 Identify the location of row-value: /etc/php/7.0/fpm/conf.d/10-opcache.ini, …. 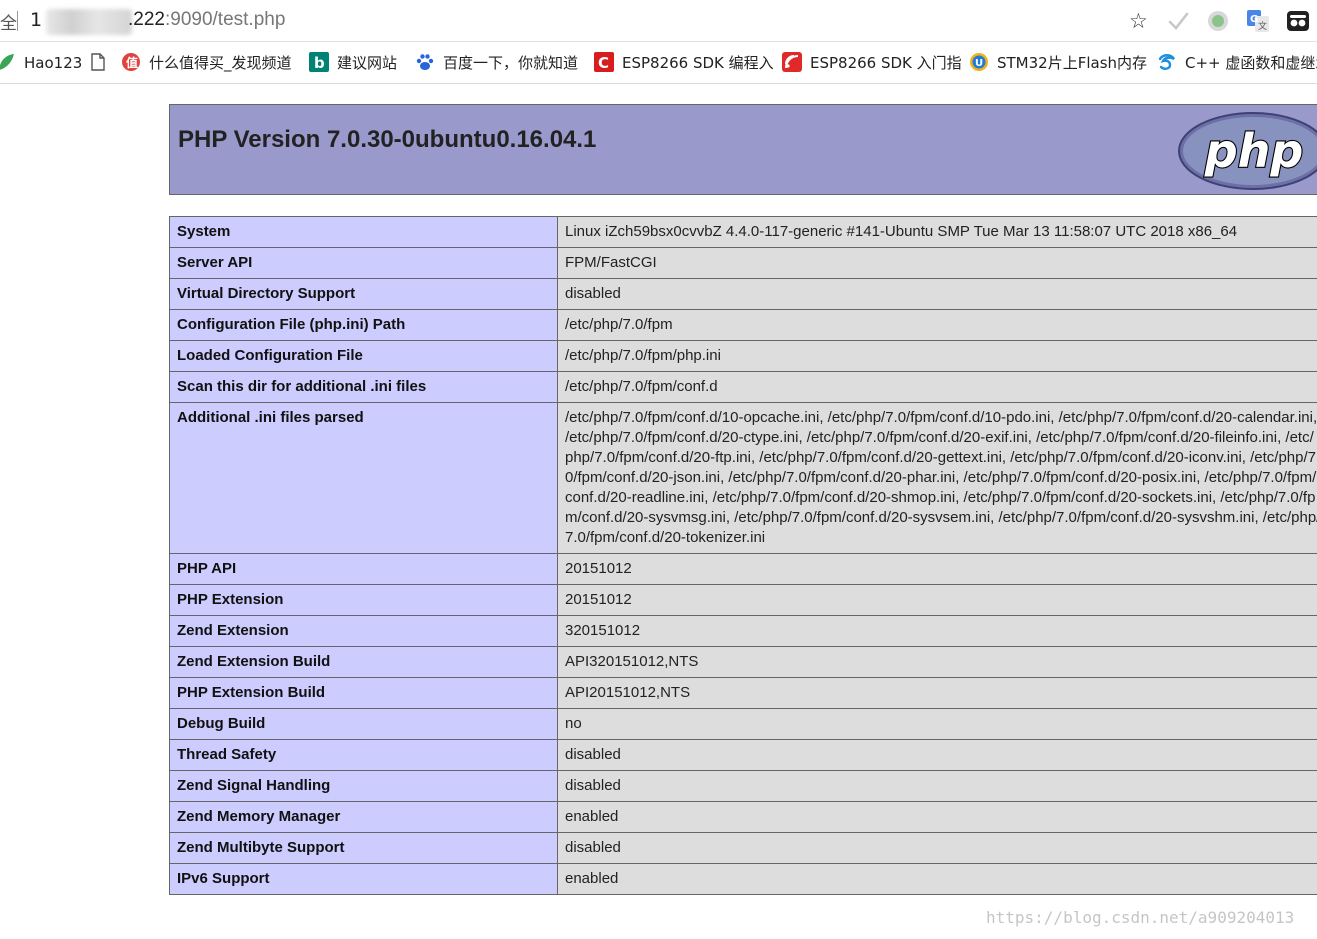
(937, 478).